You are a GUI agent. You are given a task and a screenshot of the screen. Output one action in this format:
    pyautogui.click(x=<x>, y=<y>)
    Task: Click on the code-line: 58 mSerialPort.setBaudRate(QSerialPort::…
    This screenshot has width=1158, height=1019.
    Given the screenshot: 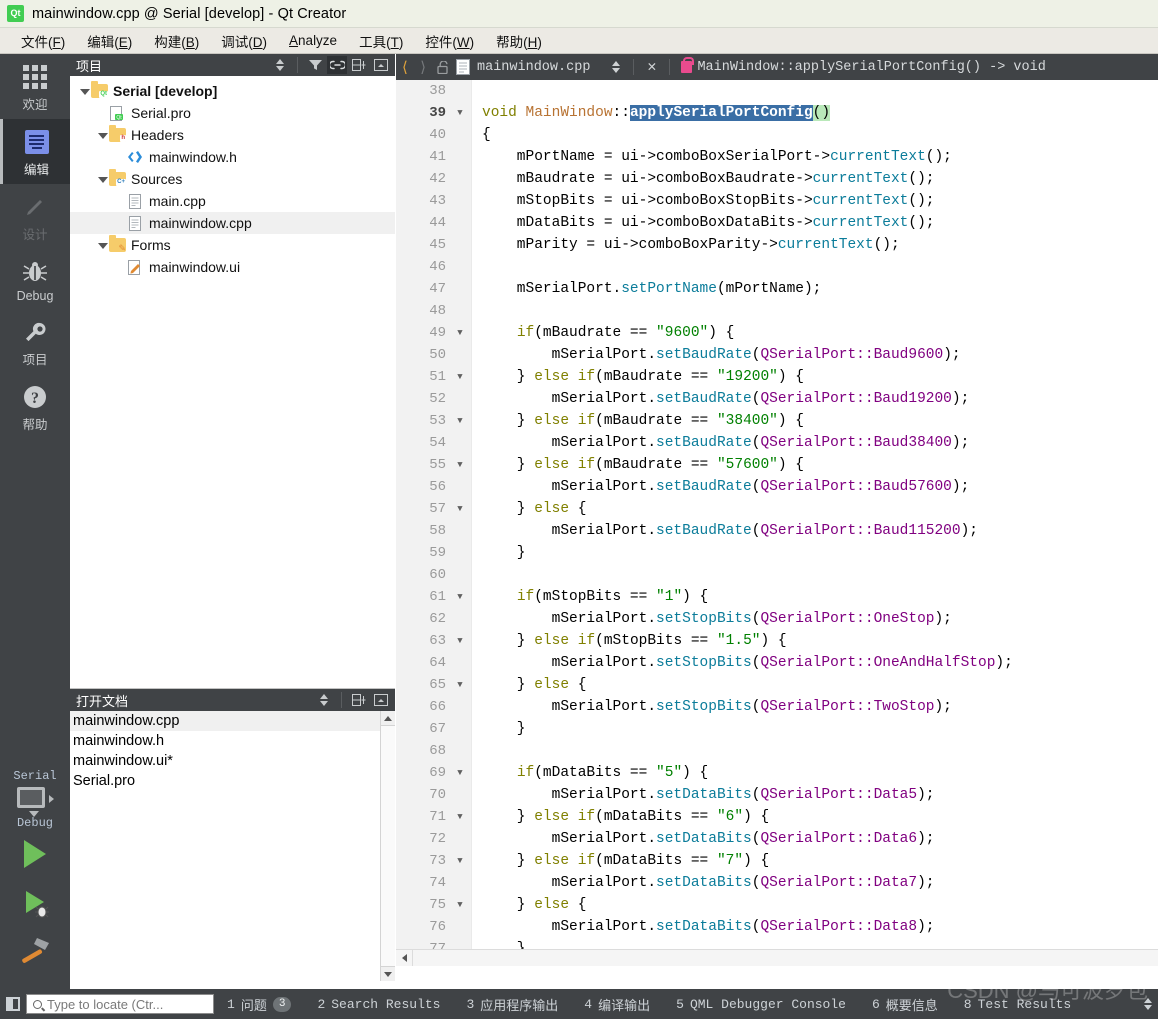 What is the action you would take?
    pyautogui.click(x=777, y=531)
    